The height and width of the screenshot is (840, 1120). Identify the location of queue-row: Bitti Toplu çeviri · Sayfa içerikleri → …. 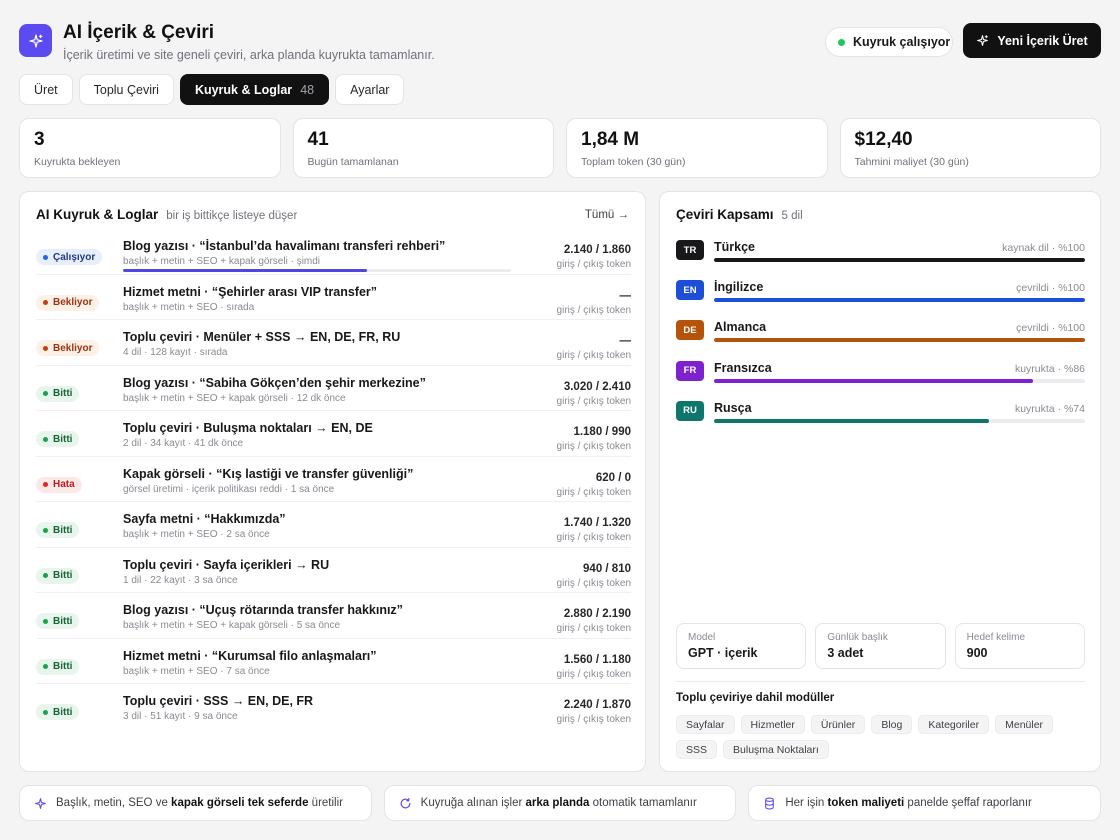
(333, 570).